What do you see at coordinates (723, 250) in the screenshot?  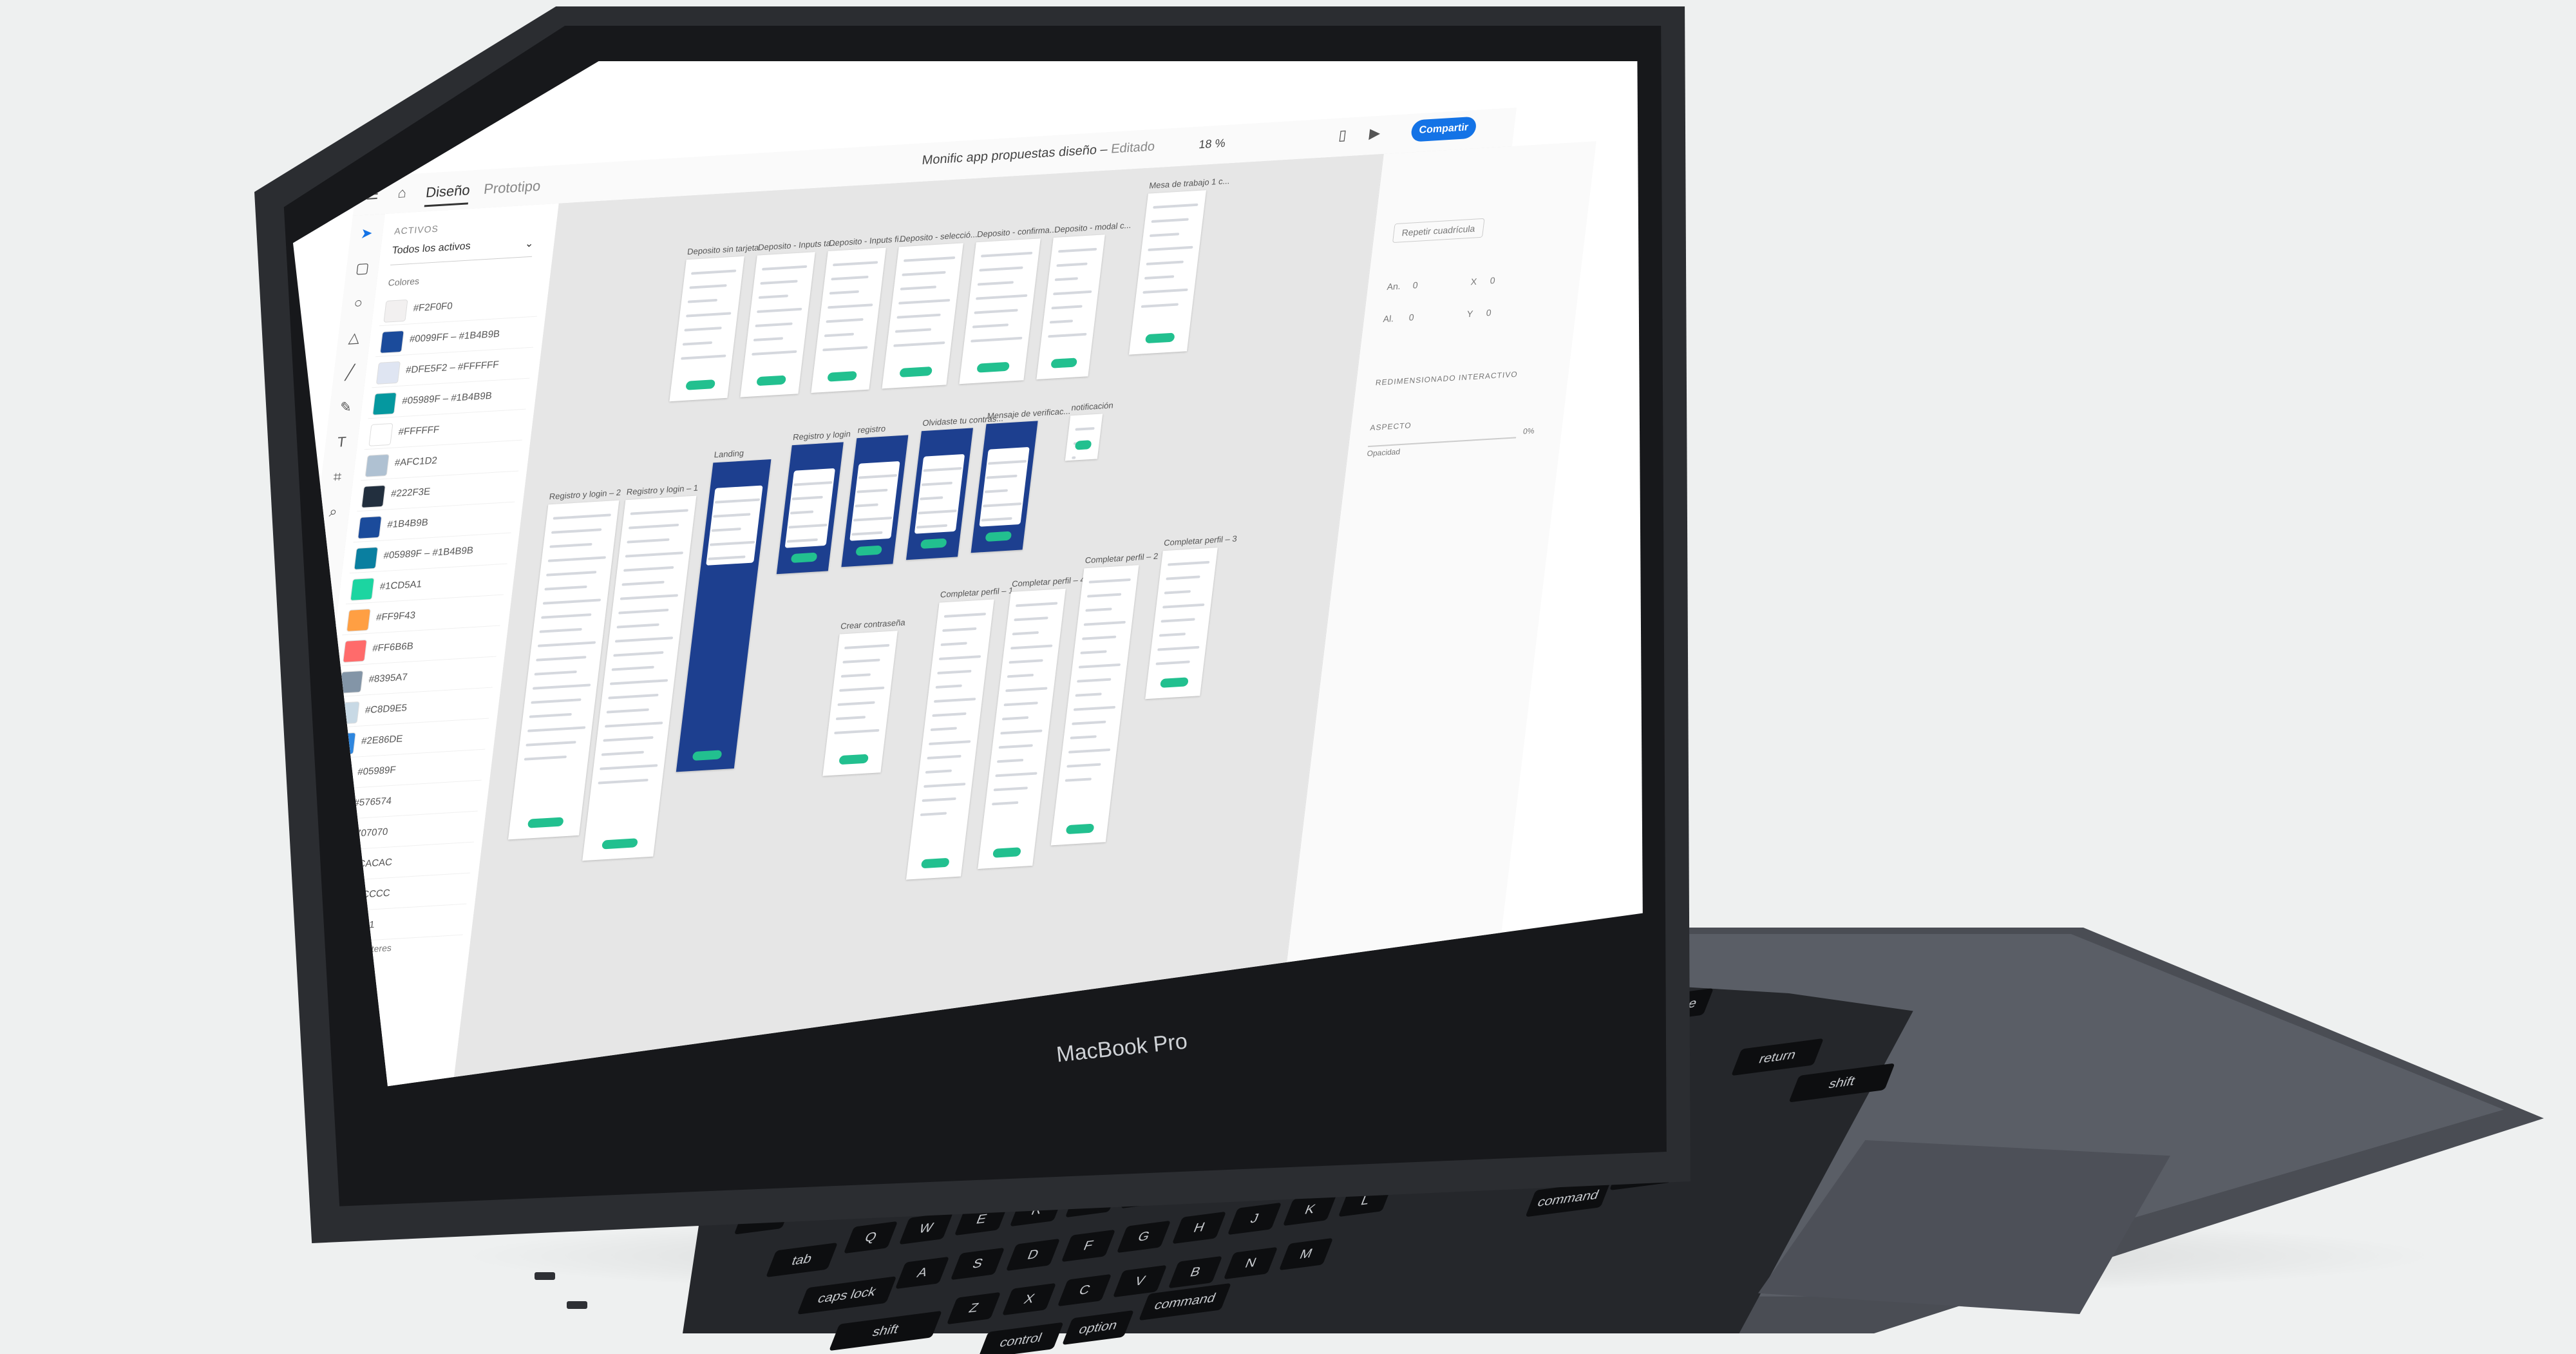 I see `artboard-label: Deposito sin tarjeta` at bounding box center [723, 250].